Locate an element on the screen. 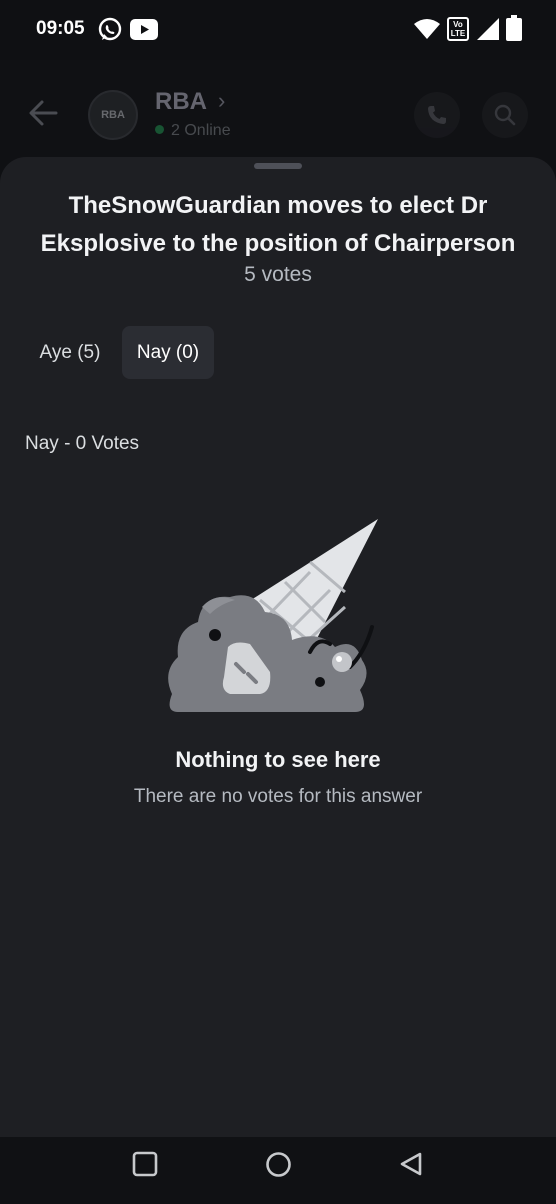 This screenshot has width=556, height=1204. status-time: 09:05 is located at coordinates (60, 28).